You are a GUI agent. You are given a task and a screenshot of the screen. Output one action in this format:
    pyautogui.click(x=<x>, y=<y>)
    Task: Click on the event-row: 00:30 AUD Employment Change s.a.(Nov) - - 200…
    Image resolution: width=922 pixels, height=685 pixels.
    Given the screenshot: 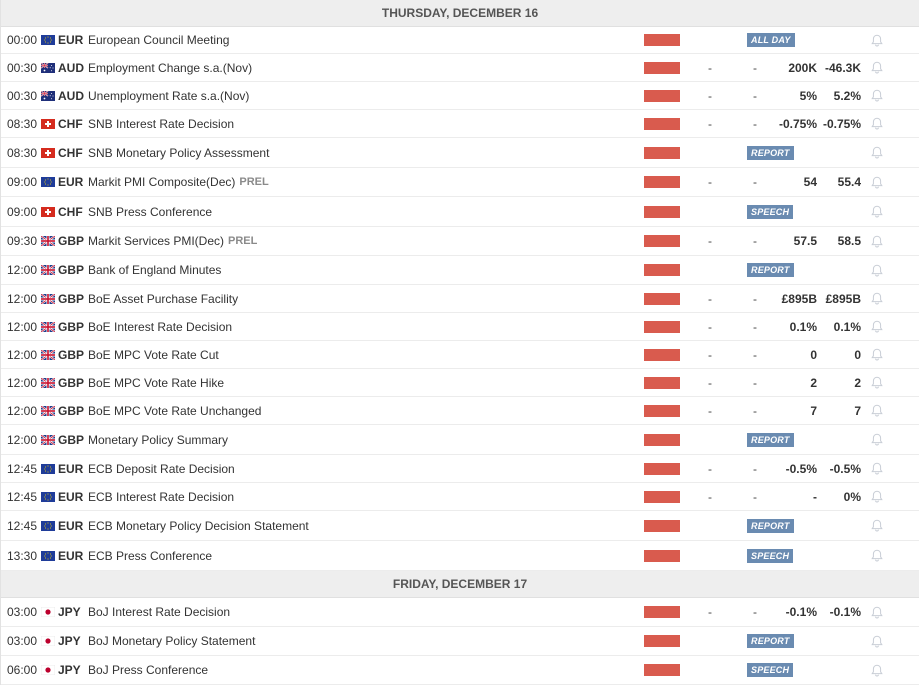 What is the action you would take?
    pyautogui.click(x=460, y=68)
    